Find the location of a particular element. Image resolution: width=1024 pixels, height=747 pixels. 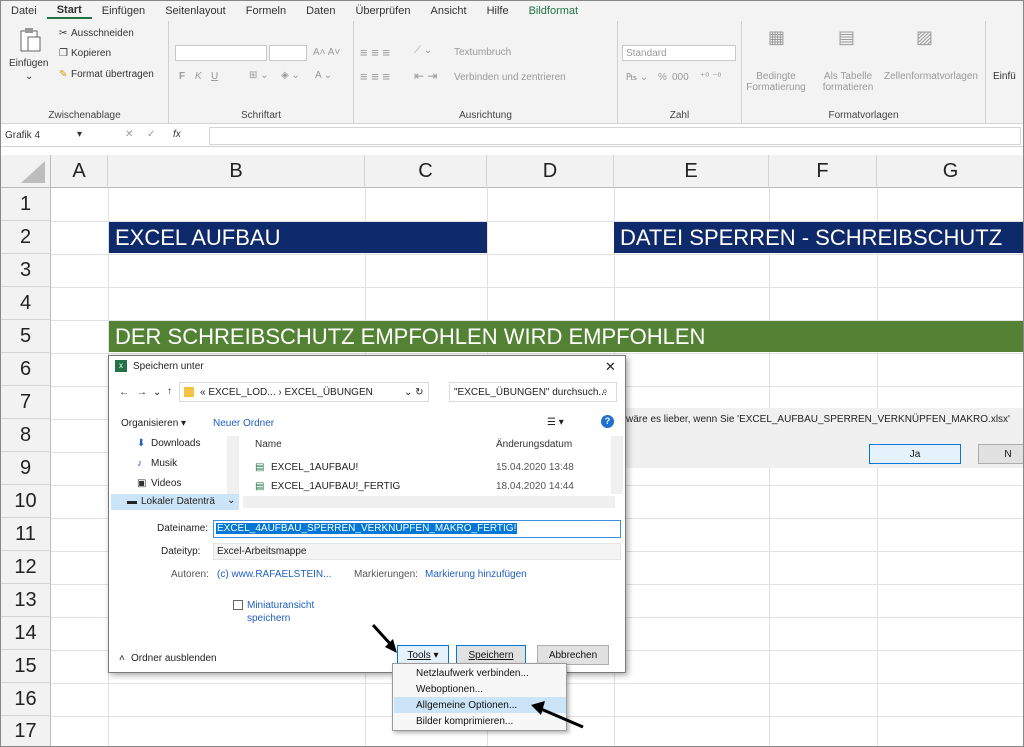

name-box: Grafik 4 is located at coordinates (22, 135).